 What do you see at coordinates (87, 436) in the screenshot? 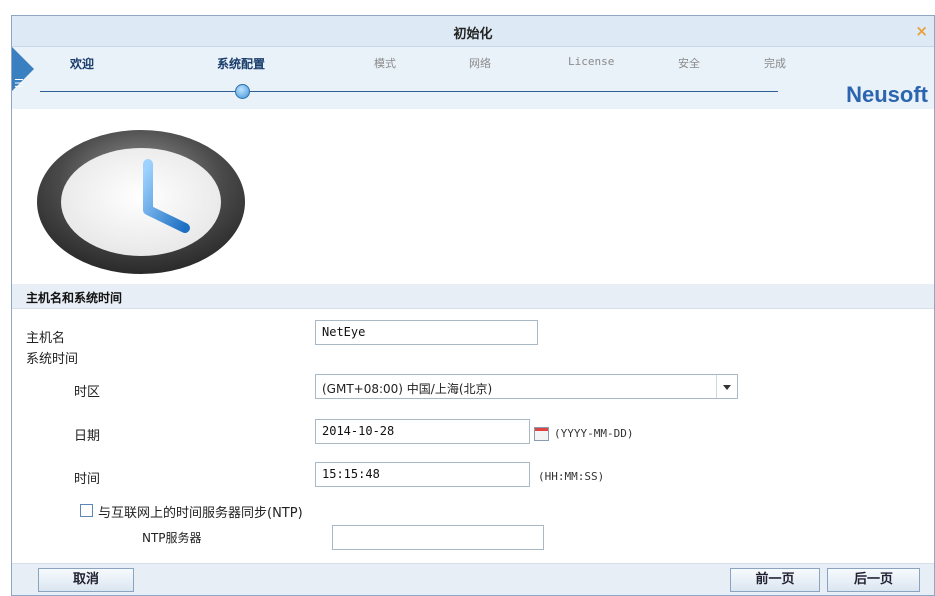
I see `date-label: 日期` at bounding box center [87, 436].